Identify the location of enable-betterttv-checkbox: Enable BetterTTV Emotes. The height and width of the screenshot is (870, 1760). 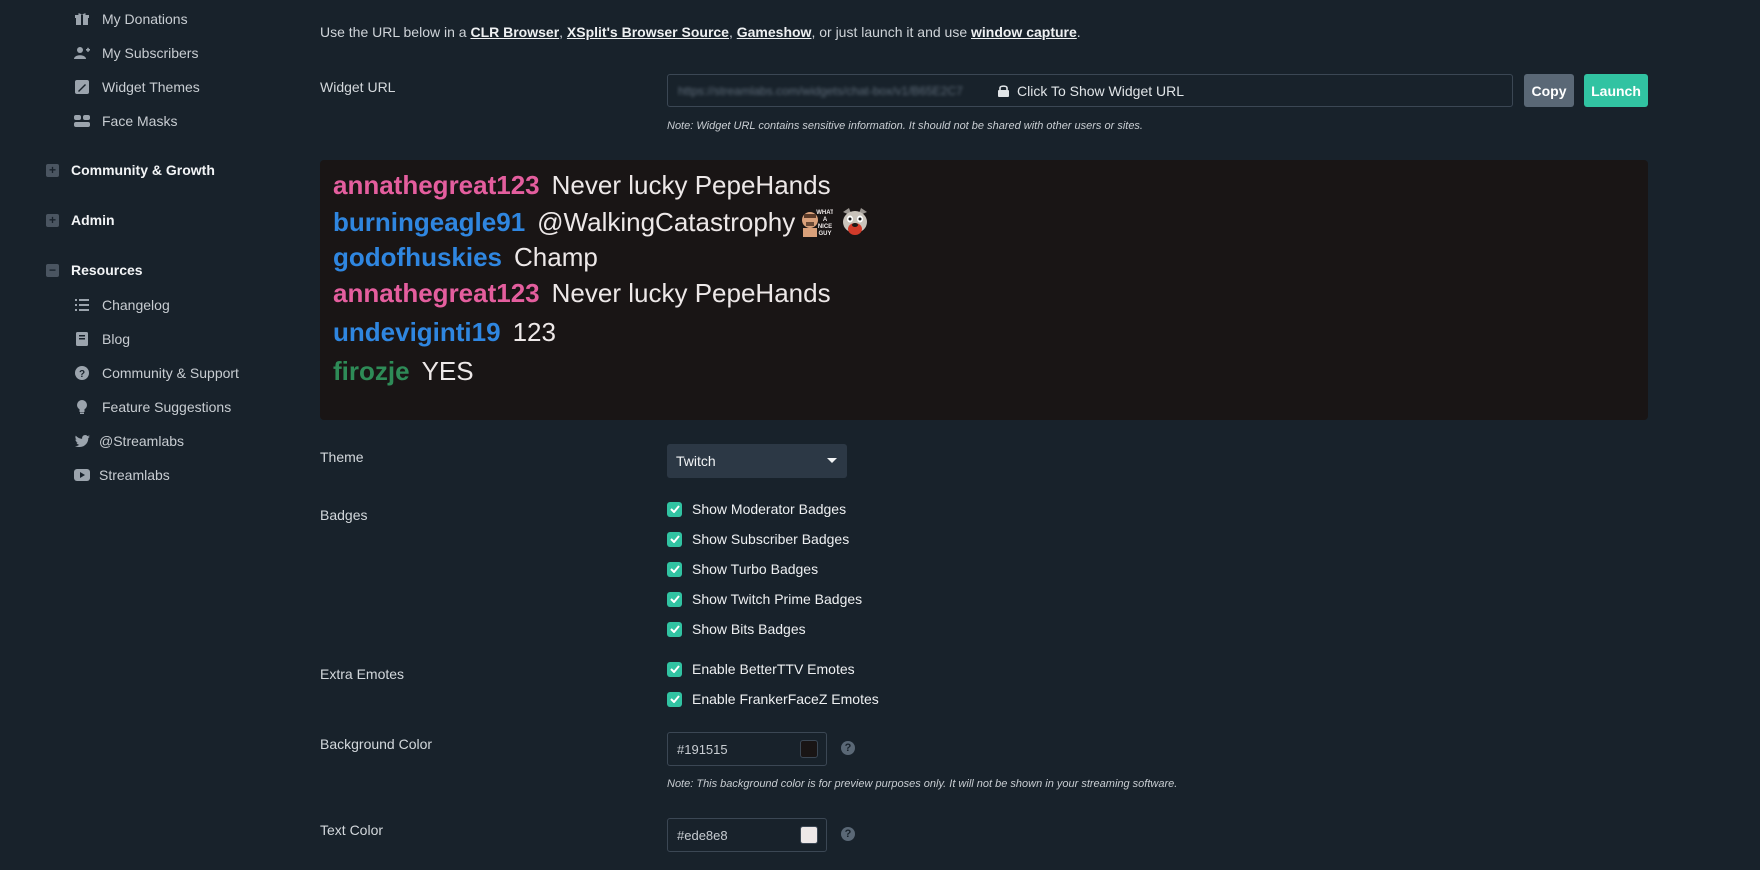
(761, 669).